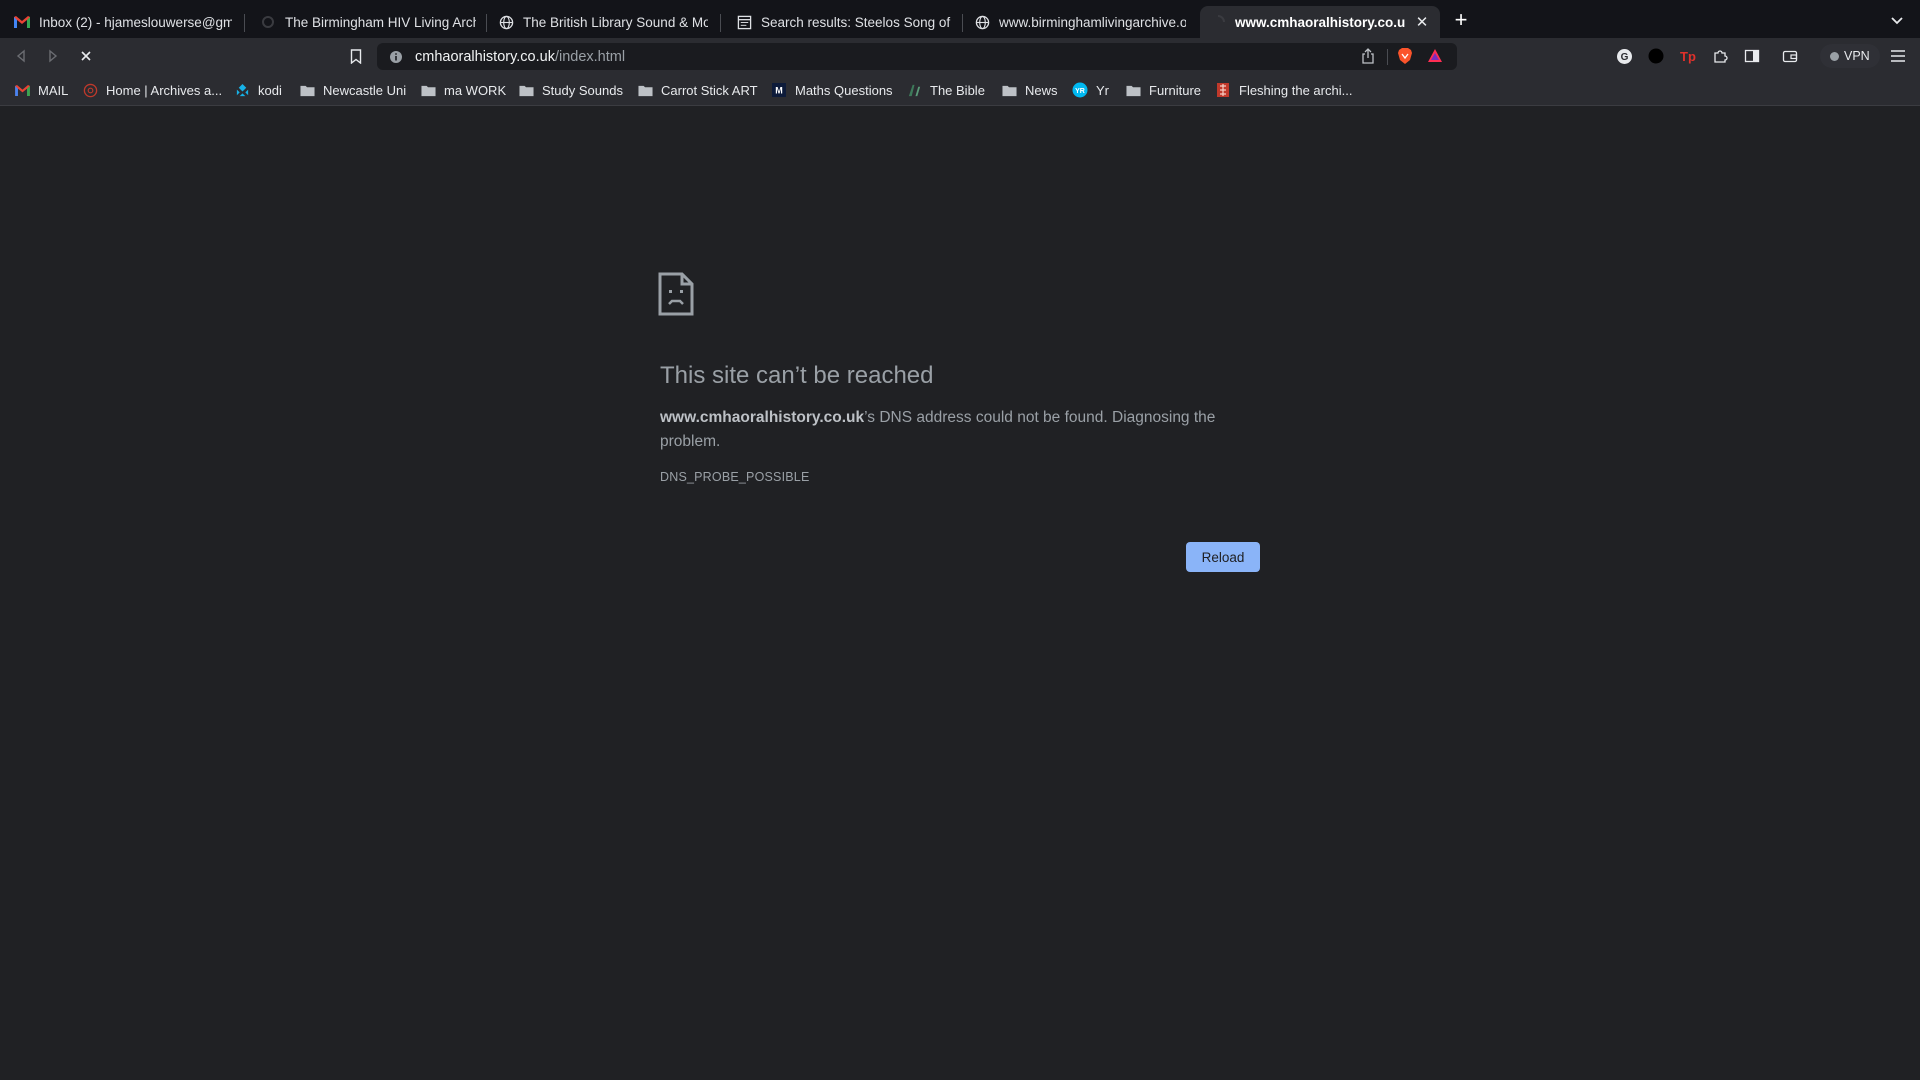  Describe the element at coordinates (917, 56) in the screenshot. I see `address-bar: cmhaoralhistory.co.uk/index.html` at that location.